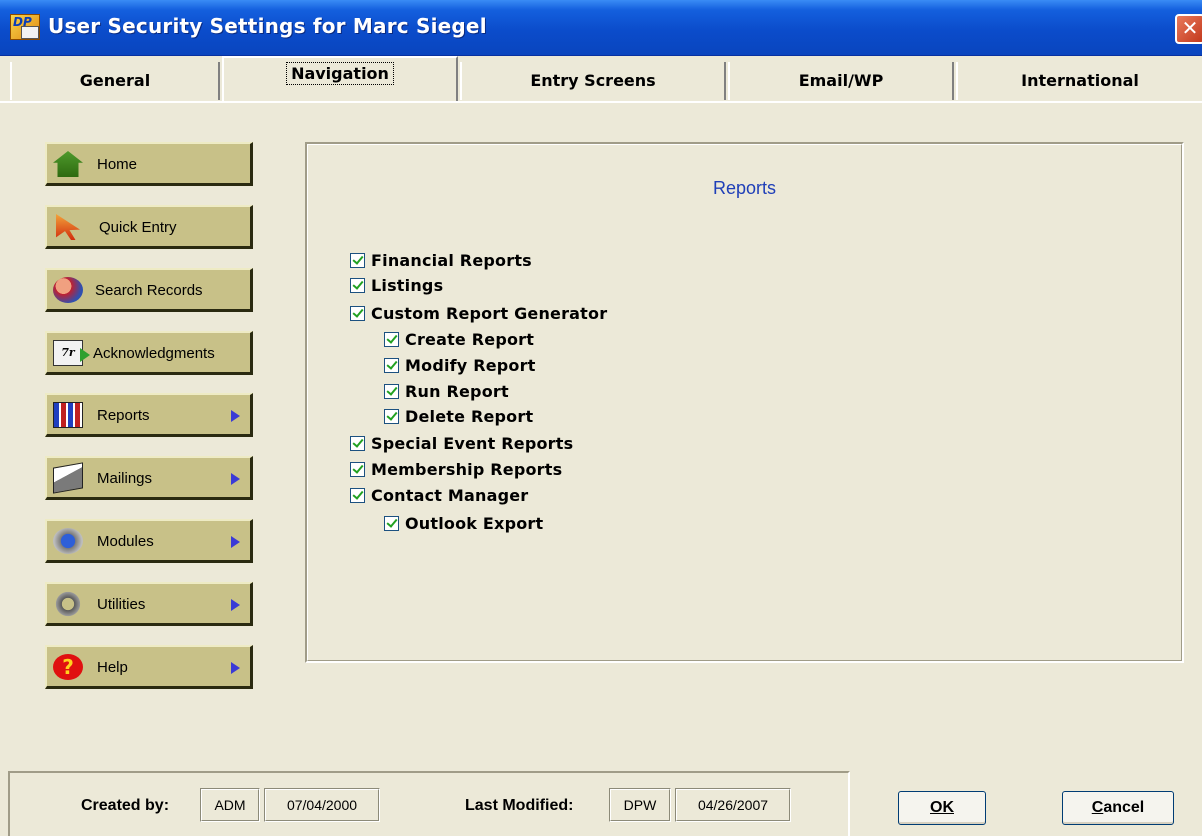  What do you see at coordinates (68, 604) in the screenshot?
I see `utilities-icon` at bounding box center [68, 604].